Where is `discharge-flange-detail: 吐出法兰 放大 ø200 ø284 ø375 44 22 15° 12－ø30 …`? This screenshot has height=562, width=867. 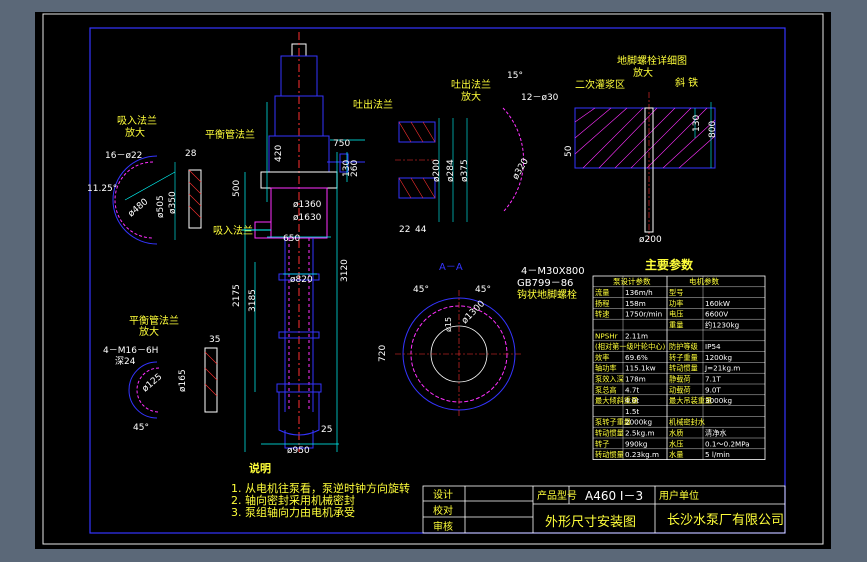 discharge-flange-detail: 吐出法兰 放大 ø200 ø284 ø375 44 22 15° 12－ø30 … is located at coordinates (477, 153).